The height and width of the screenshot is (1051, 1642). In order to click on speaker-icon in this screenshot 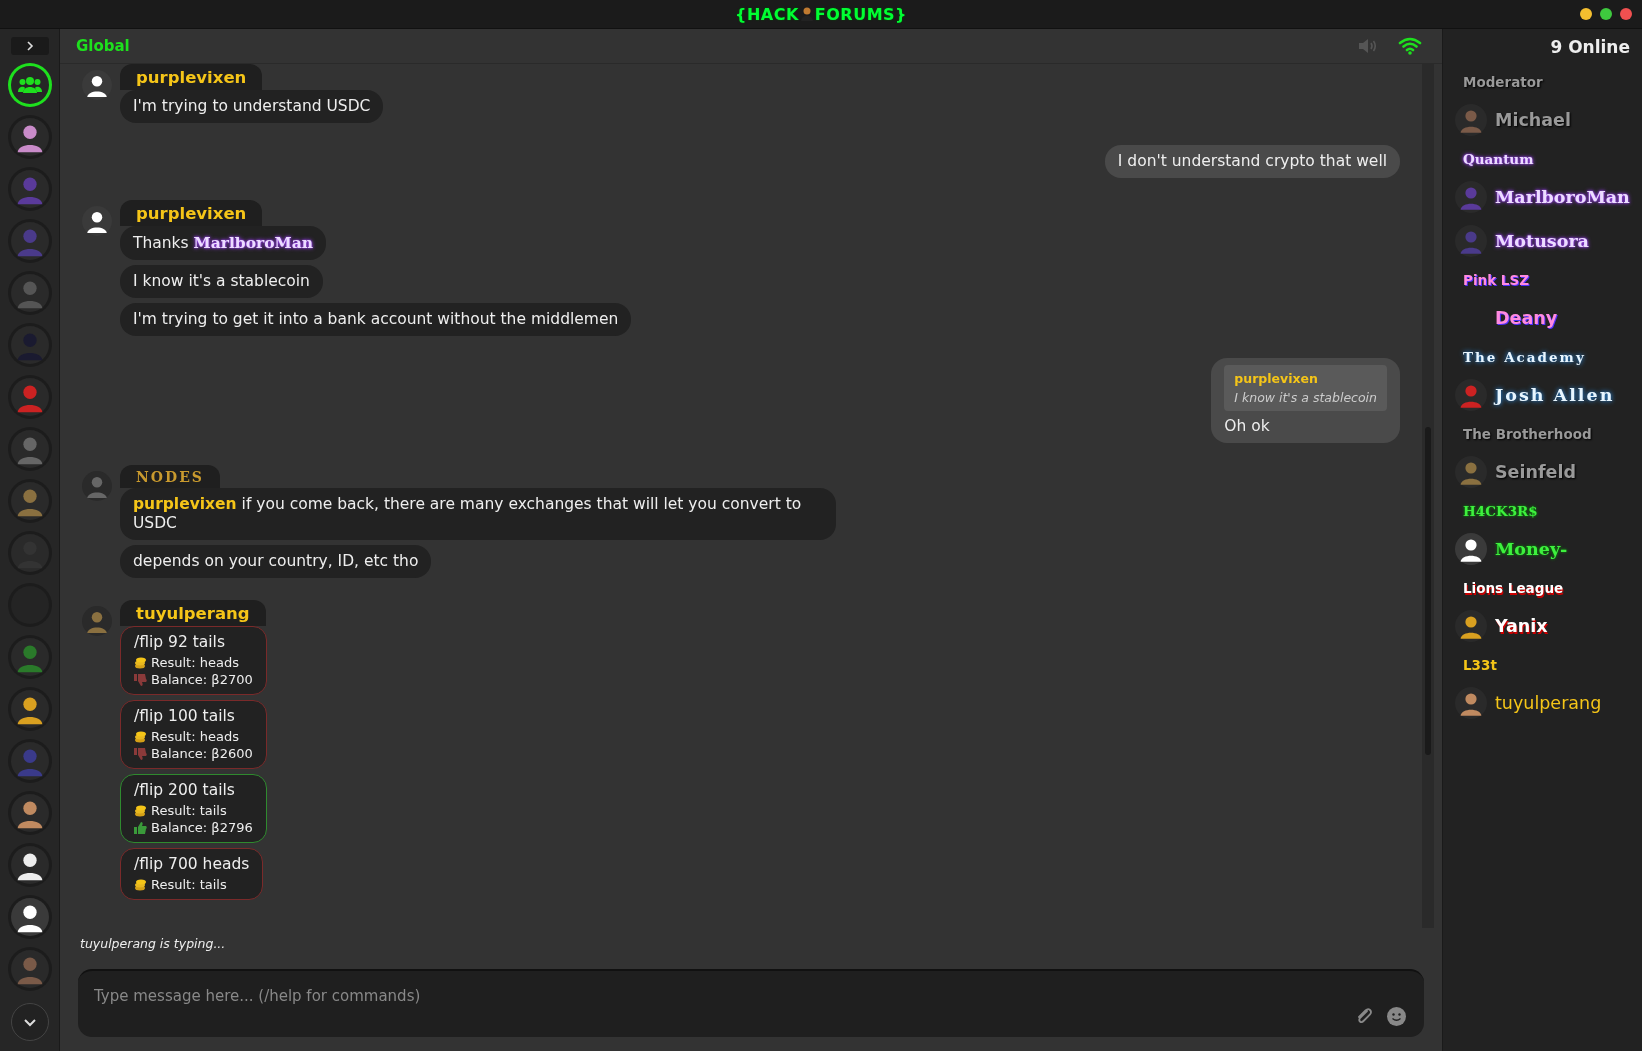, I will do `click(1368, 46)`.